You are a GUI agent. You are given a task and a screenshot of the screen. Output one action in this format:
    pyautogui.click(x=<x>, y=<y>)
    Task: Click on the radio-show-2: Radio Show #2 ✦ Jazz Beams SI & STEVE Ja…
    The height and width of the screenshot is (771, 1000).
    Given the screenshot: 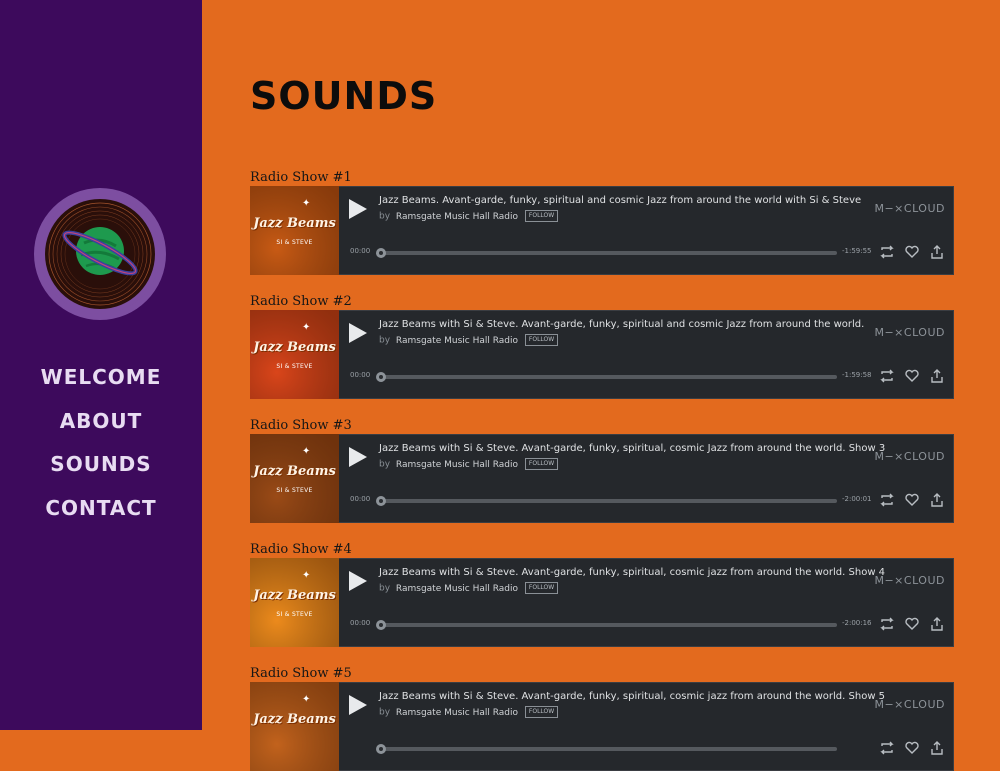 What is the action you would take?
    pyautogui.click(x=602, y=346)
    